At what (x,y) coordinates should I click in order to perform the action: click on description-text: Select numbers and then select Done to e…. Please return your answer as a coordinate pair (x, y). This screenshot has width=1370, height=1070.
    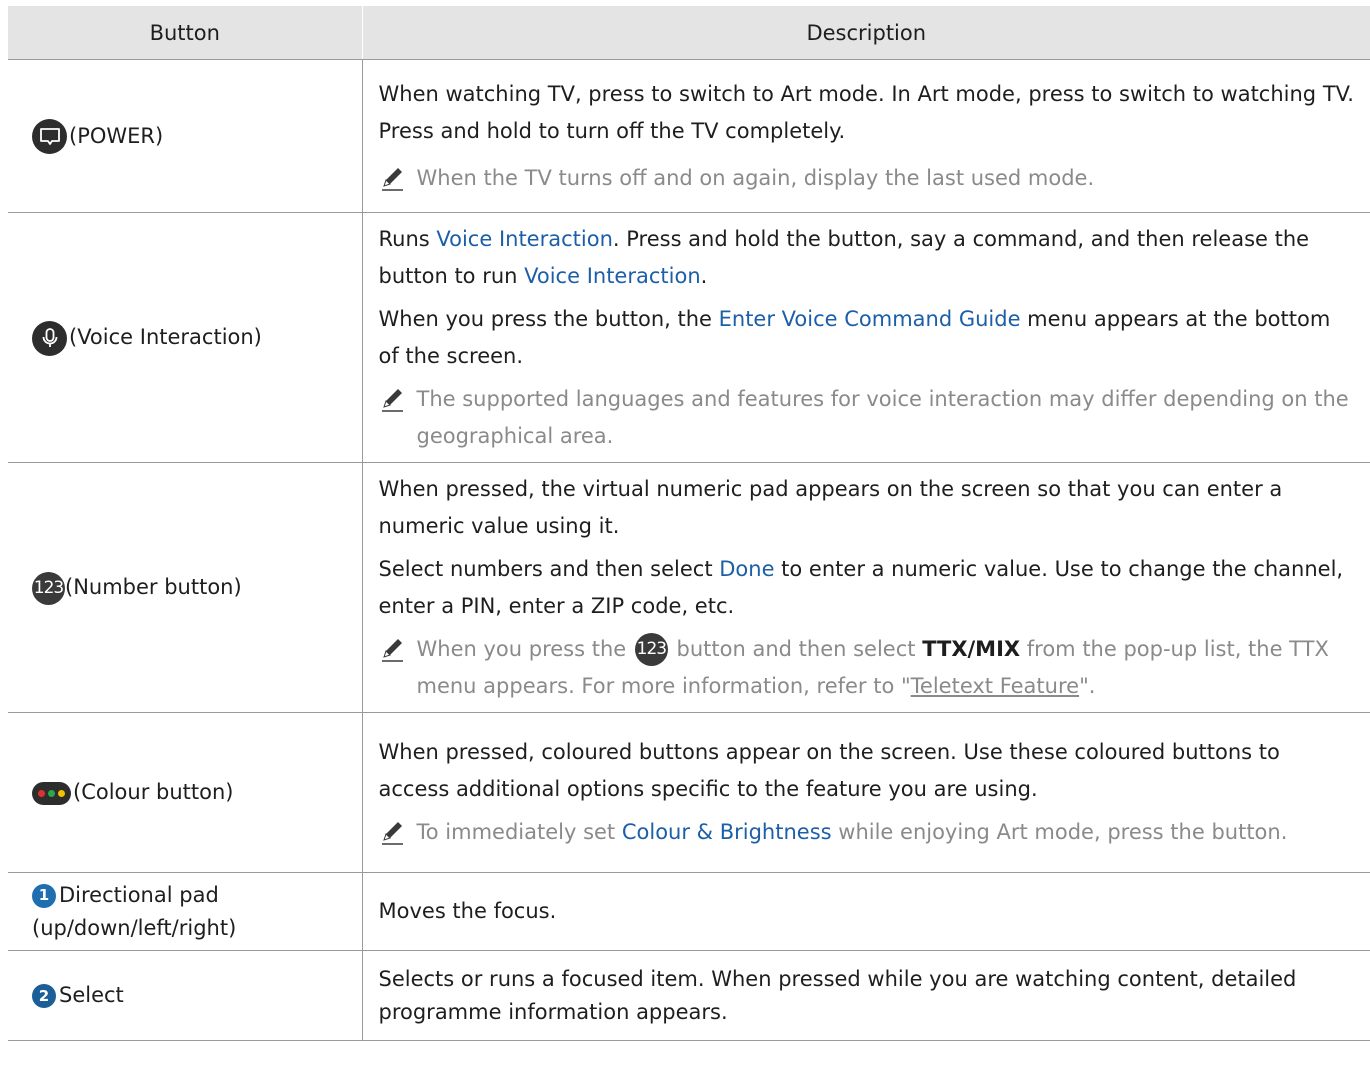
    Looking at the image, I should click on (861, 587).